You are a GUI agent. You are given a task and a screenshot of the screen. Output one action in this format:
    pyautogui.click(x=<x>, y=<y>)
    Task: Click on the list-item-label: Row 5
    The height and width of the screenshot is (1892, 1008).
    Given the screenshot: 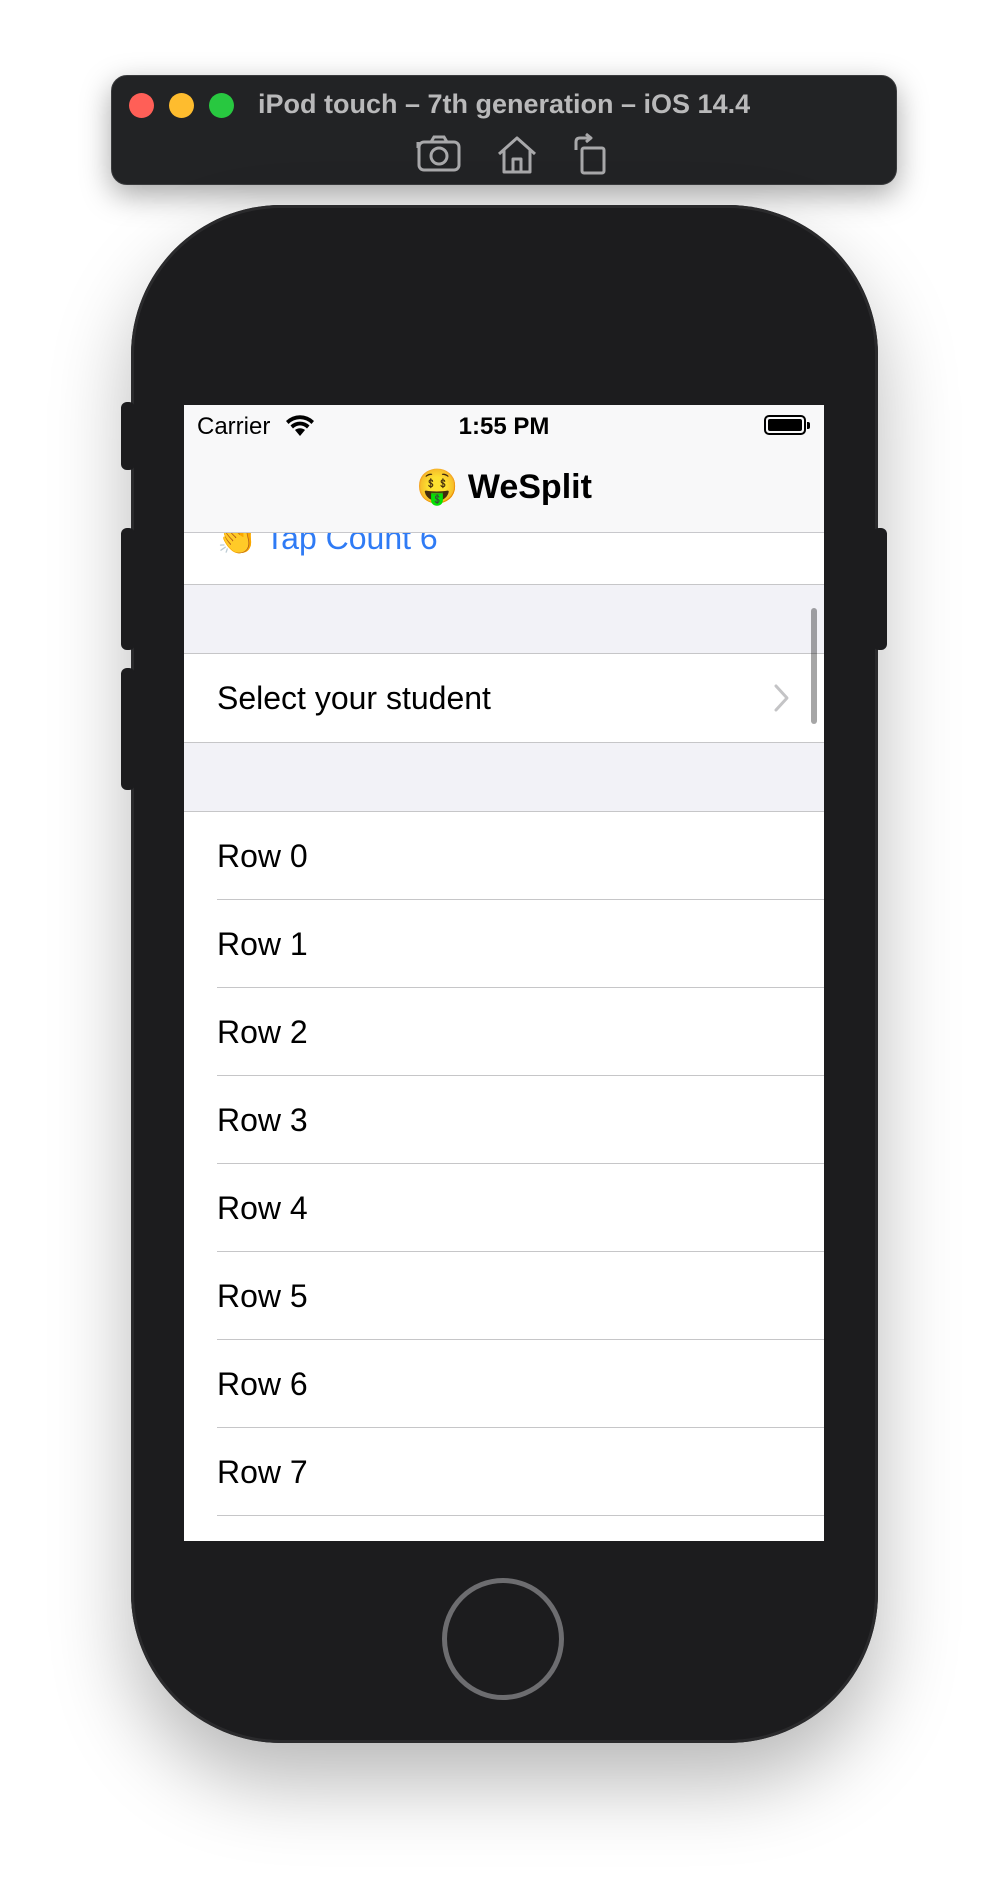 What is the action you would take?
    pyautogui.click(x=262, y=1296)
    